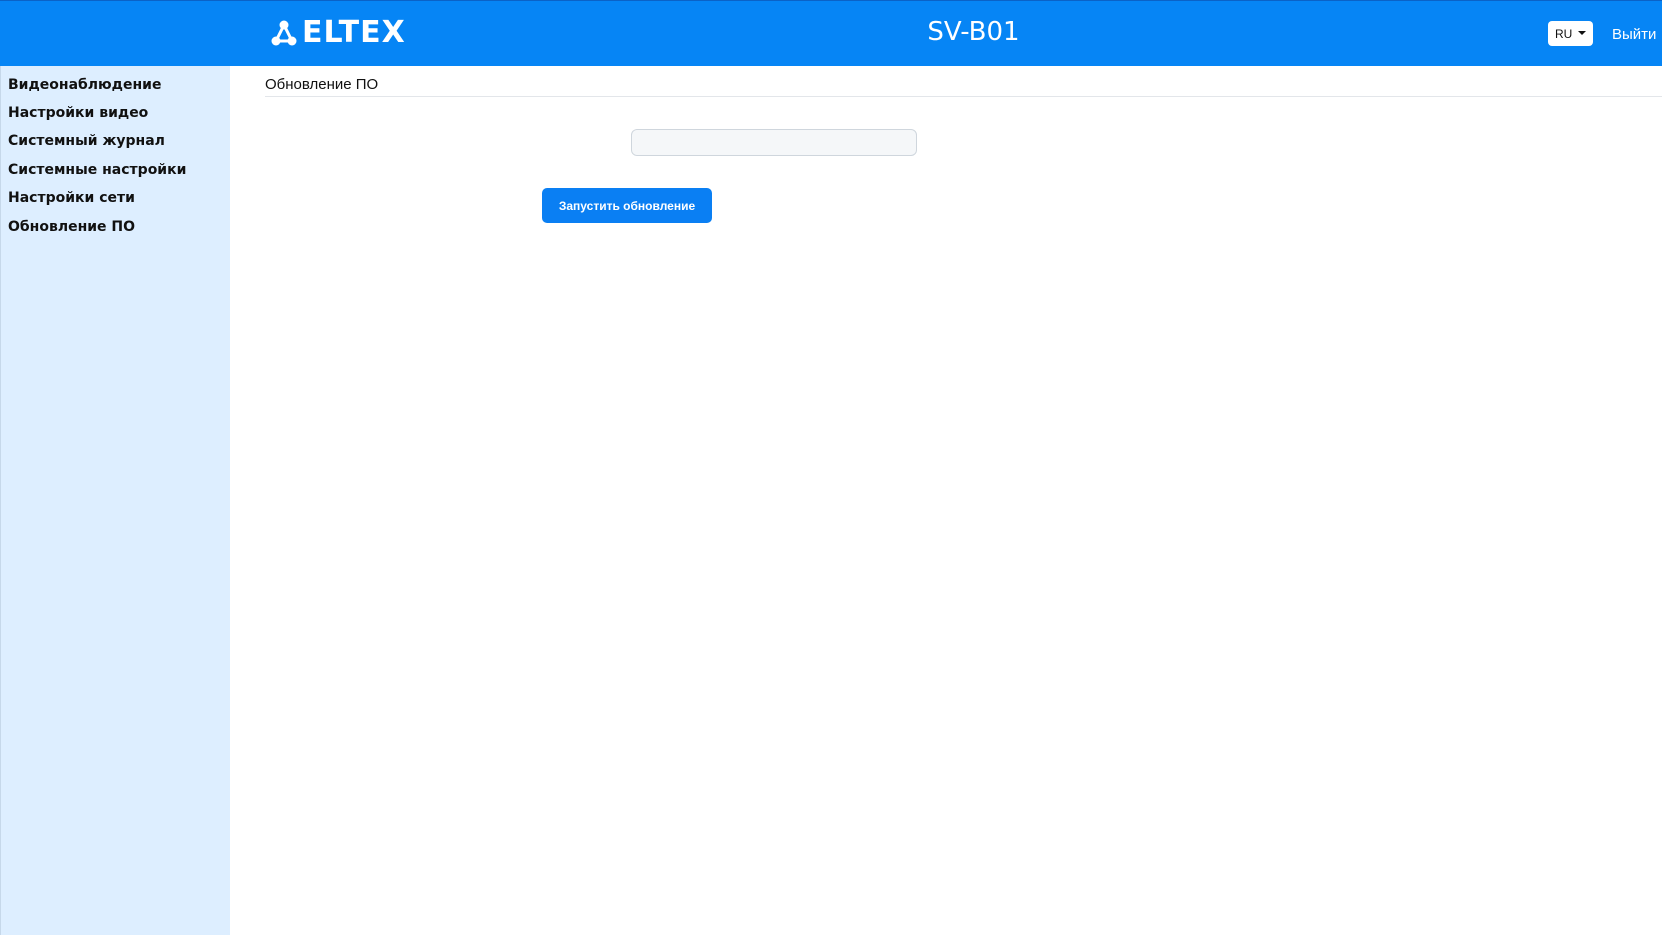 The image size is (1662, 935). What do you see at coordinates (86, 141) in the screenshot?
I see `sidebar-item-system-log: Системный журнал` at bounding box center [86, 141].